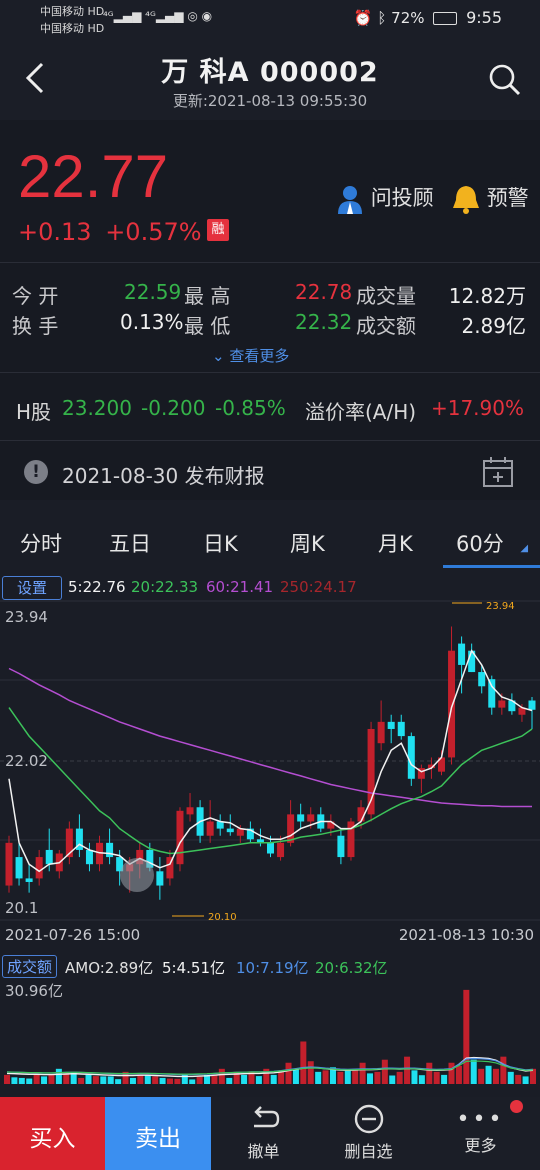  What do you see at coordinates (307, 543) in the screenshot?
I see `tab-weekly-k: 周K` at bounding box center [307, 543].